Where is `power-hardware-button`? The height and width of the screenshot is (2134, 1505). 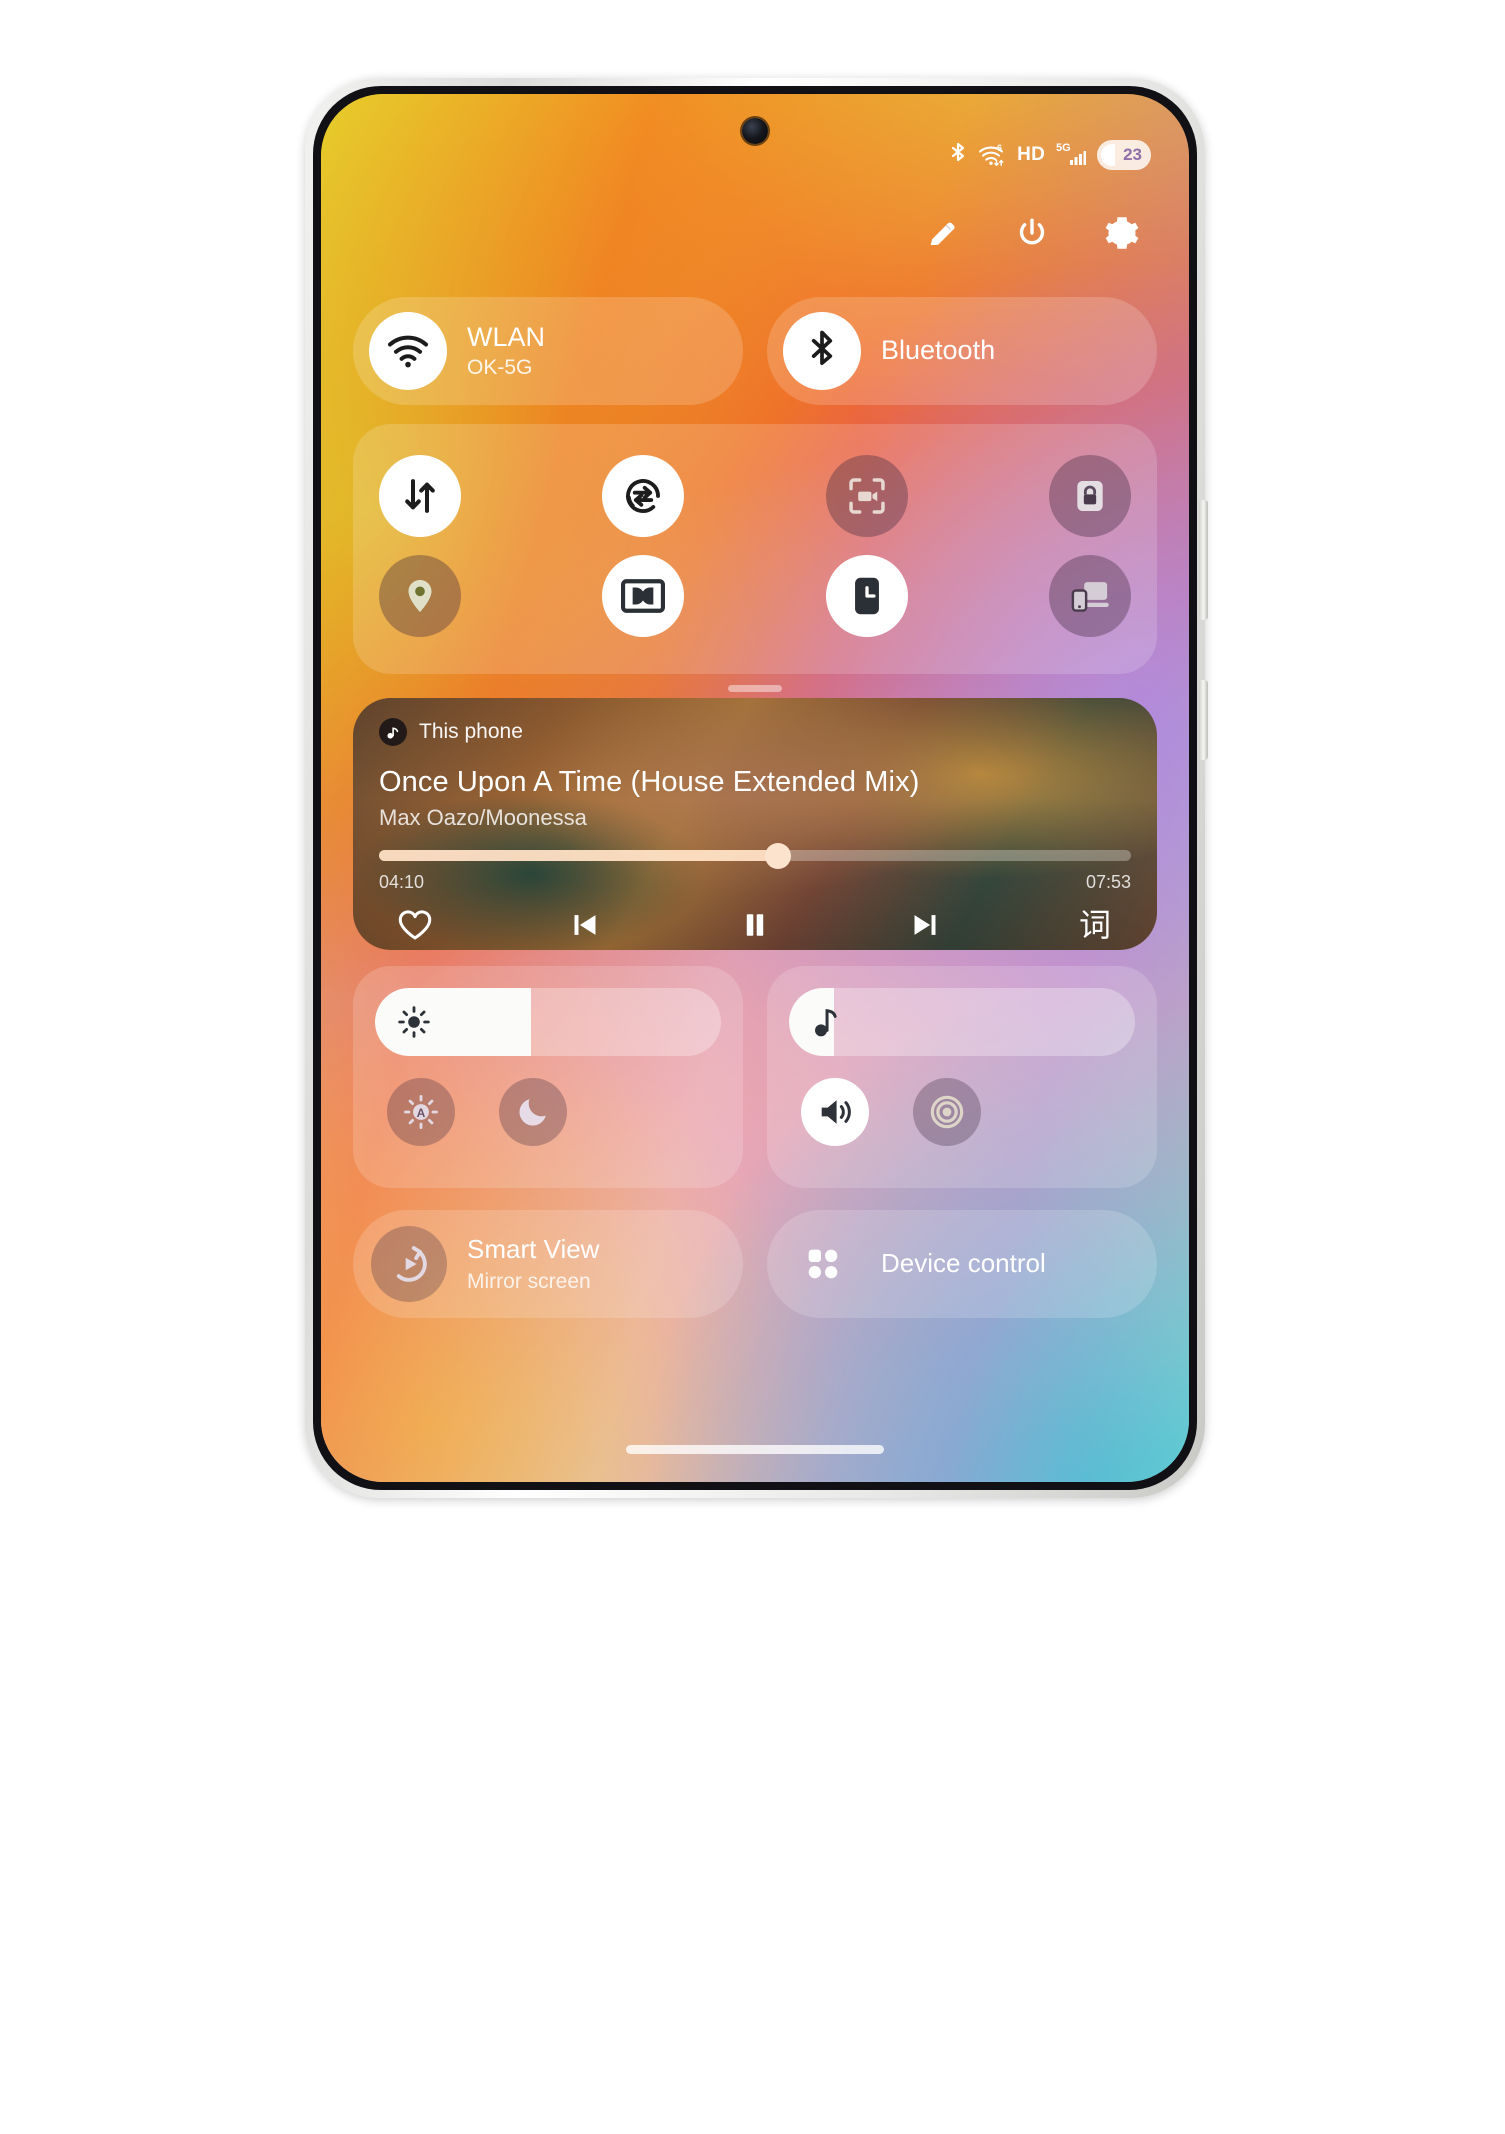 power-hardware-button is located at coordinates (1203, 720).